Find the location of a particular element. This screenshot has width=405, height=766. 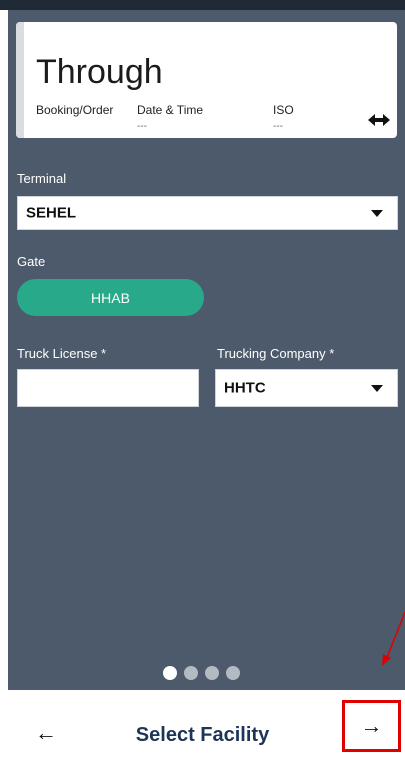

gate-button: HHAB is located at coordinates (110, 297).